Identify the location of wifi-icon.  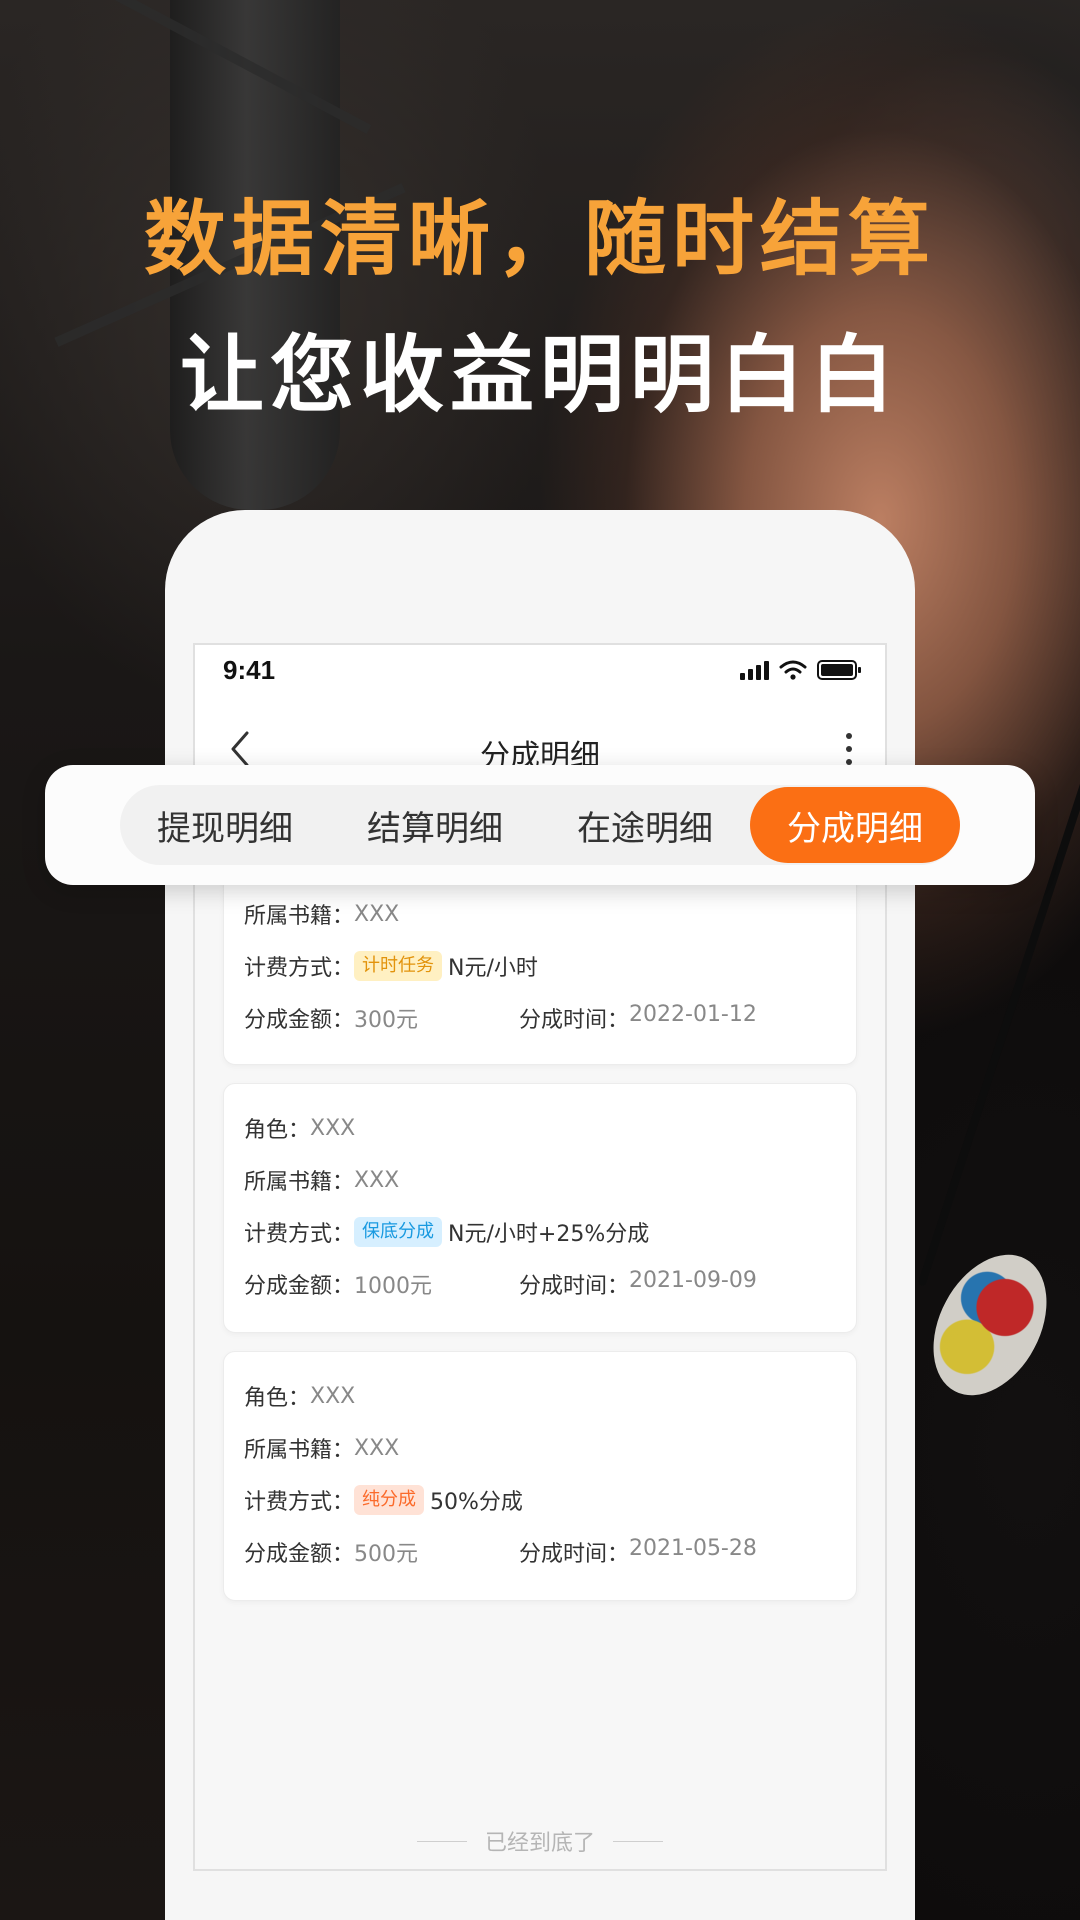
(793, 670).